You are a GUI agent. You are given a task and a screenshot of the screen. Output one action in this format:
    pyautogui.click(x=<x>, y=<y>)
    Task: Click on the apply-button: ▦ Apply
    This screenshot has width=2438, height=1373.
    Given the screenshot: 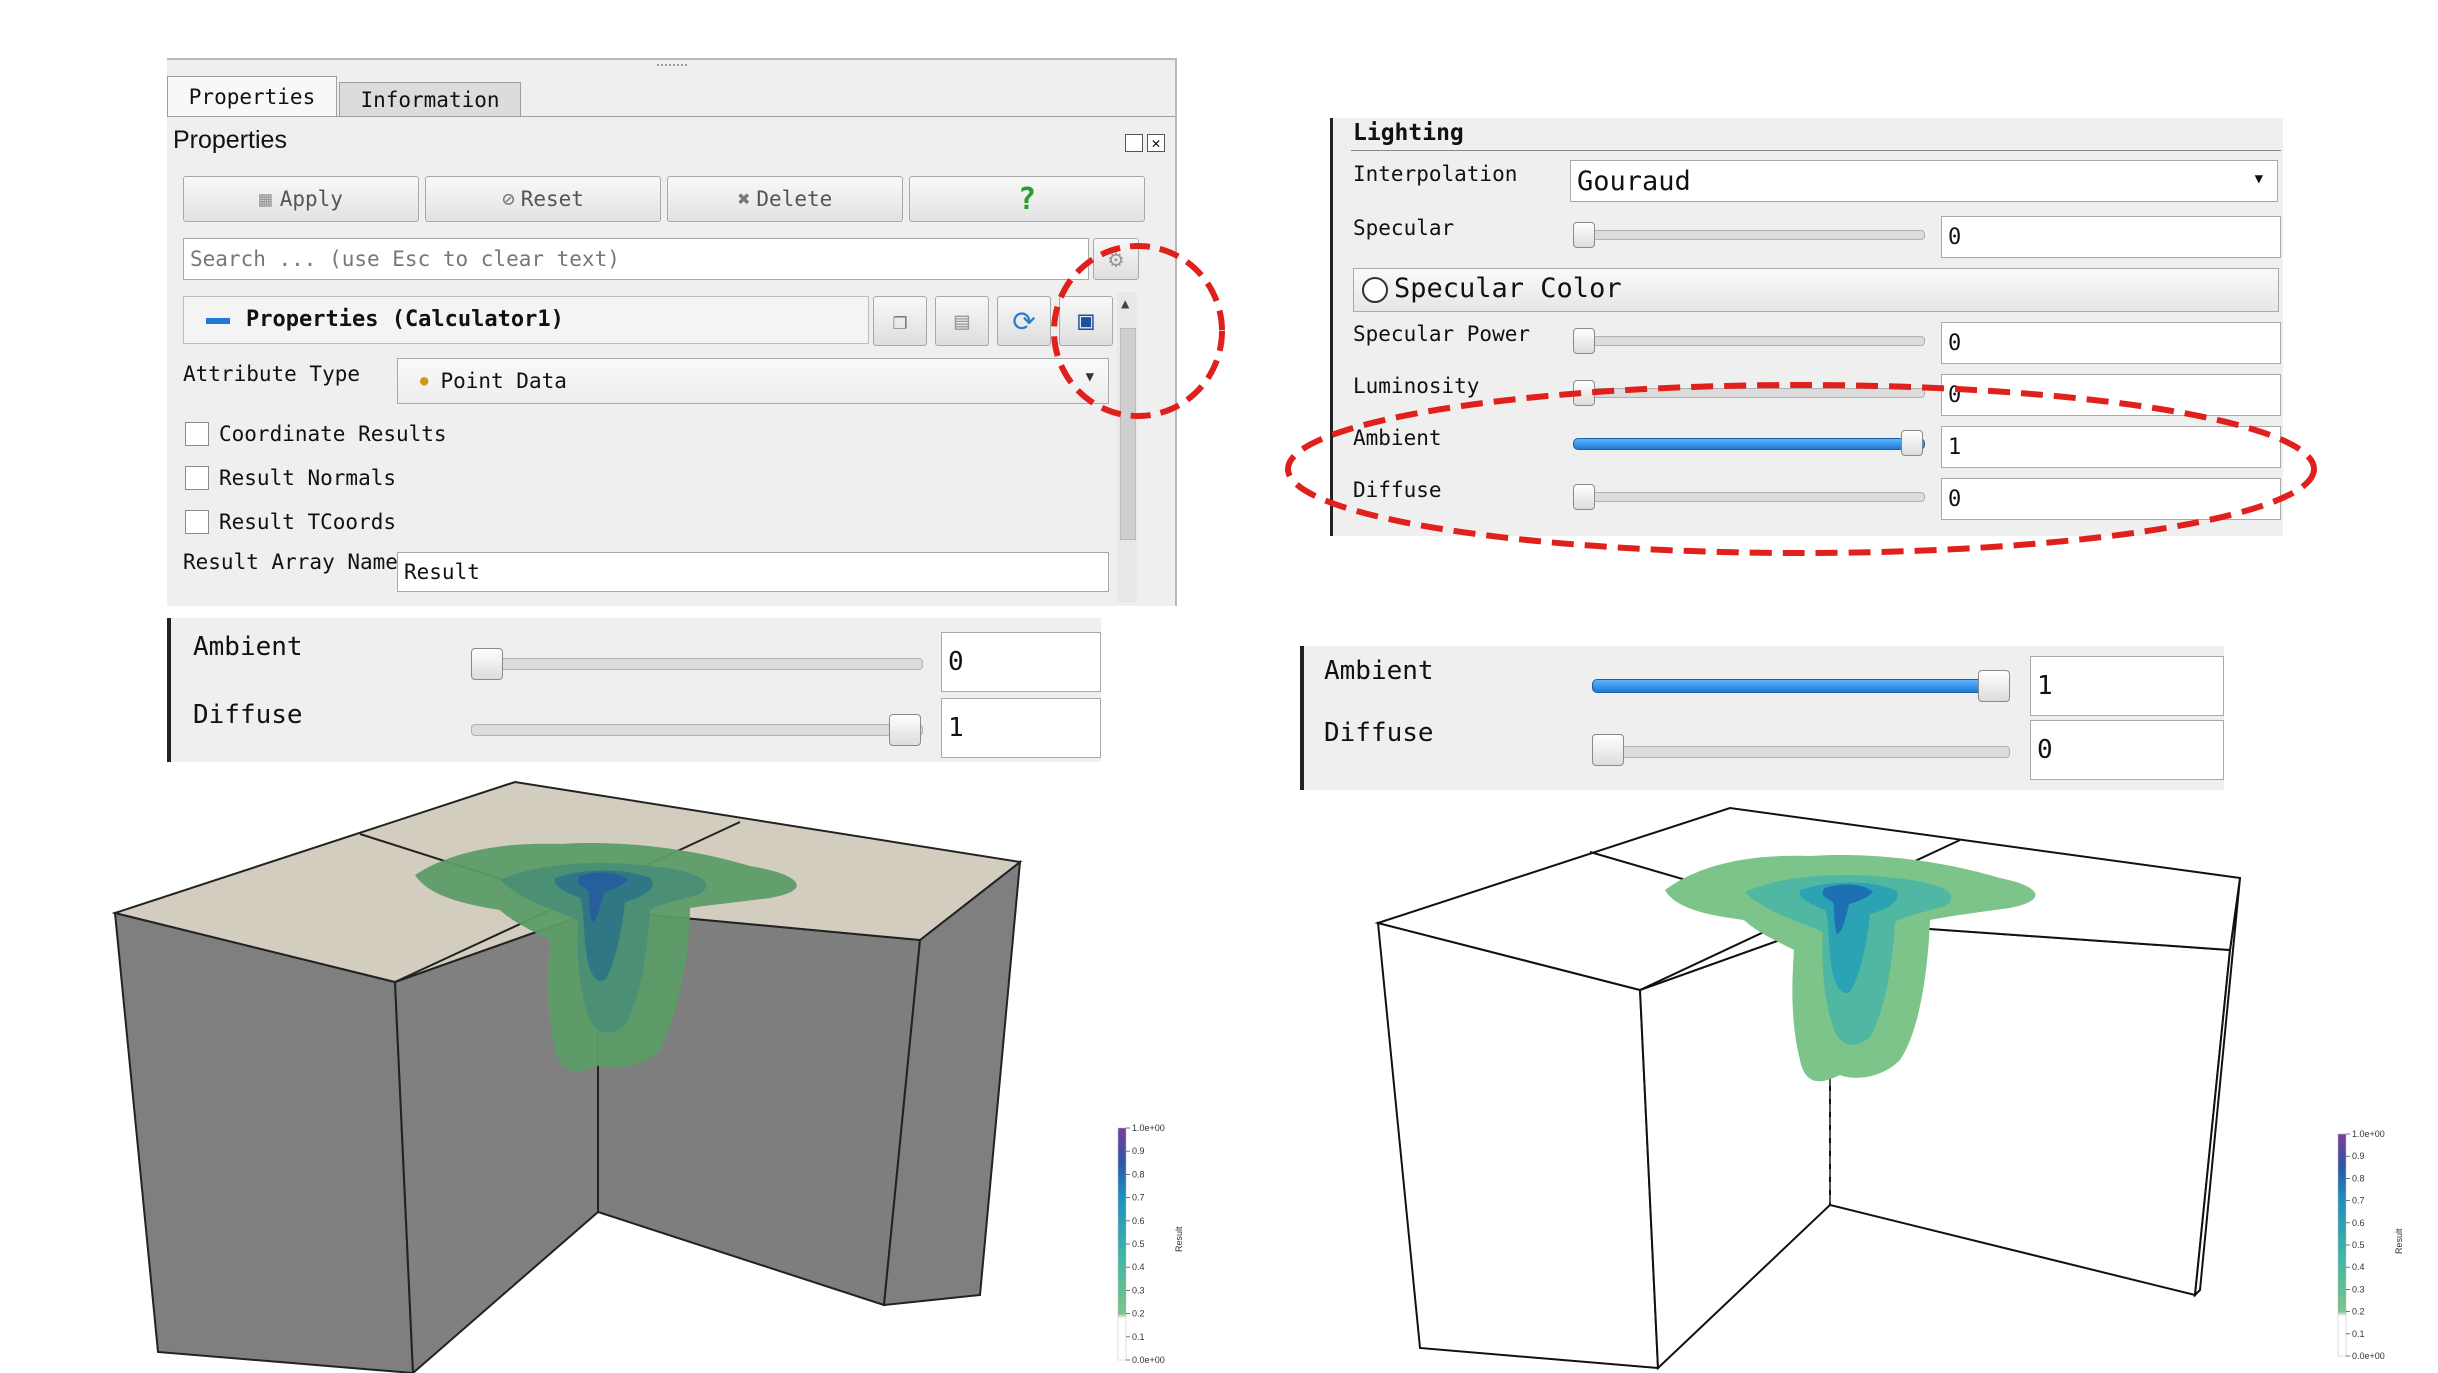 What is the action you would take?
    pyautogui.click(x=301, y=199)
    